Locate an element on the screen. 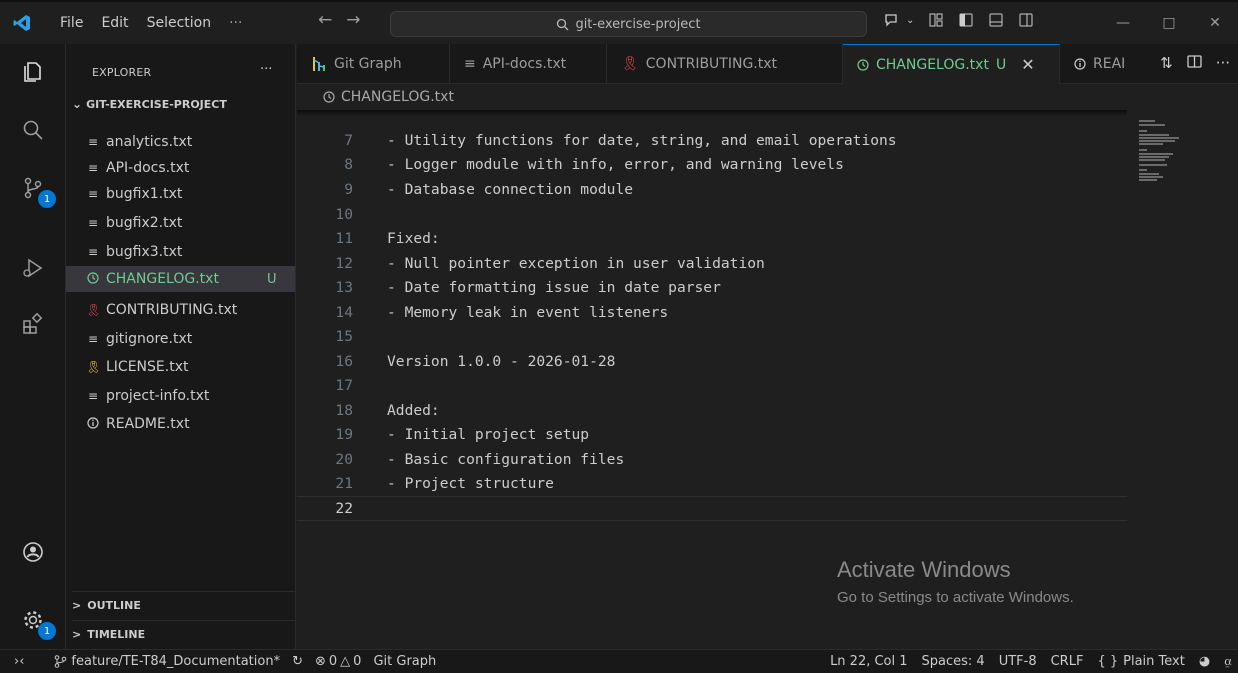  file-item: ≡ bugfix3.txt is located at coordinates (180, 252).